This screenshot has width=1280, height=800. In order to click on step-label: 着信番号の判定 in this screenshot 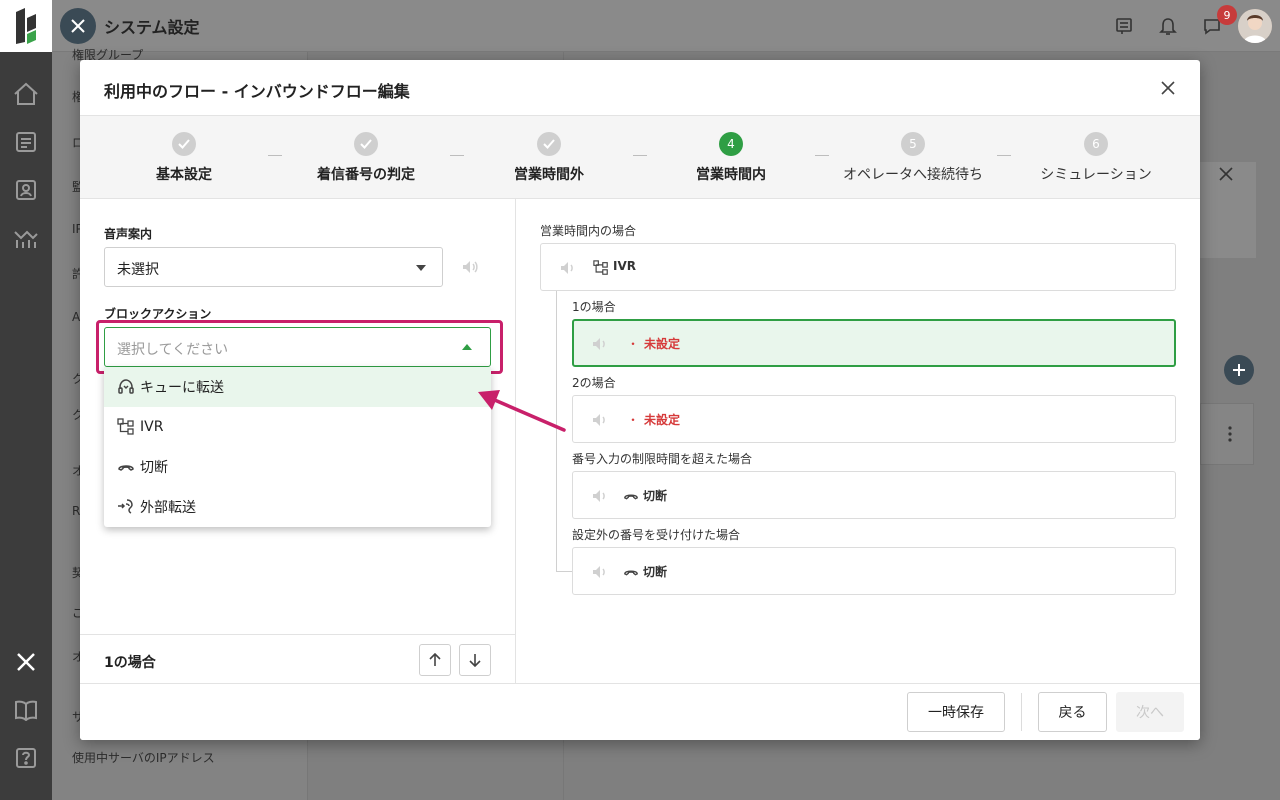, I will do `click(366, 175)`.